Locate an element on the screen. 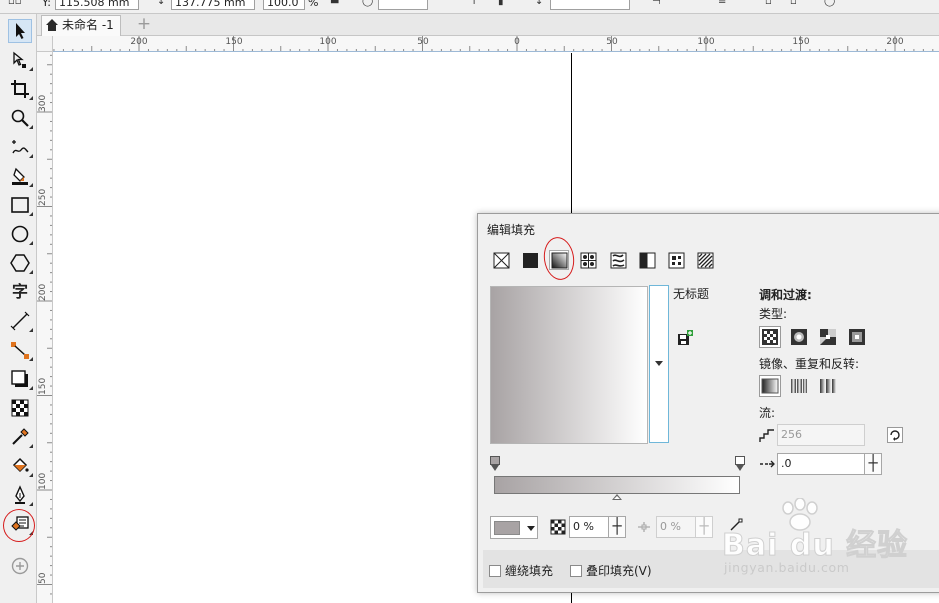  connector-tool is located at coordinates (20, 350).